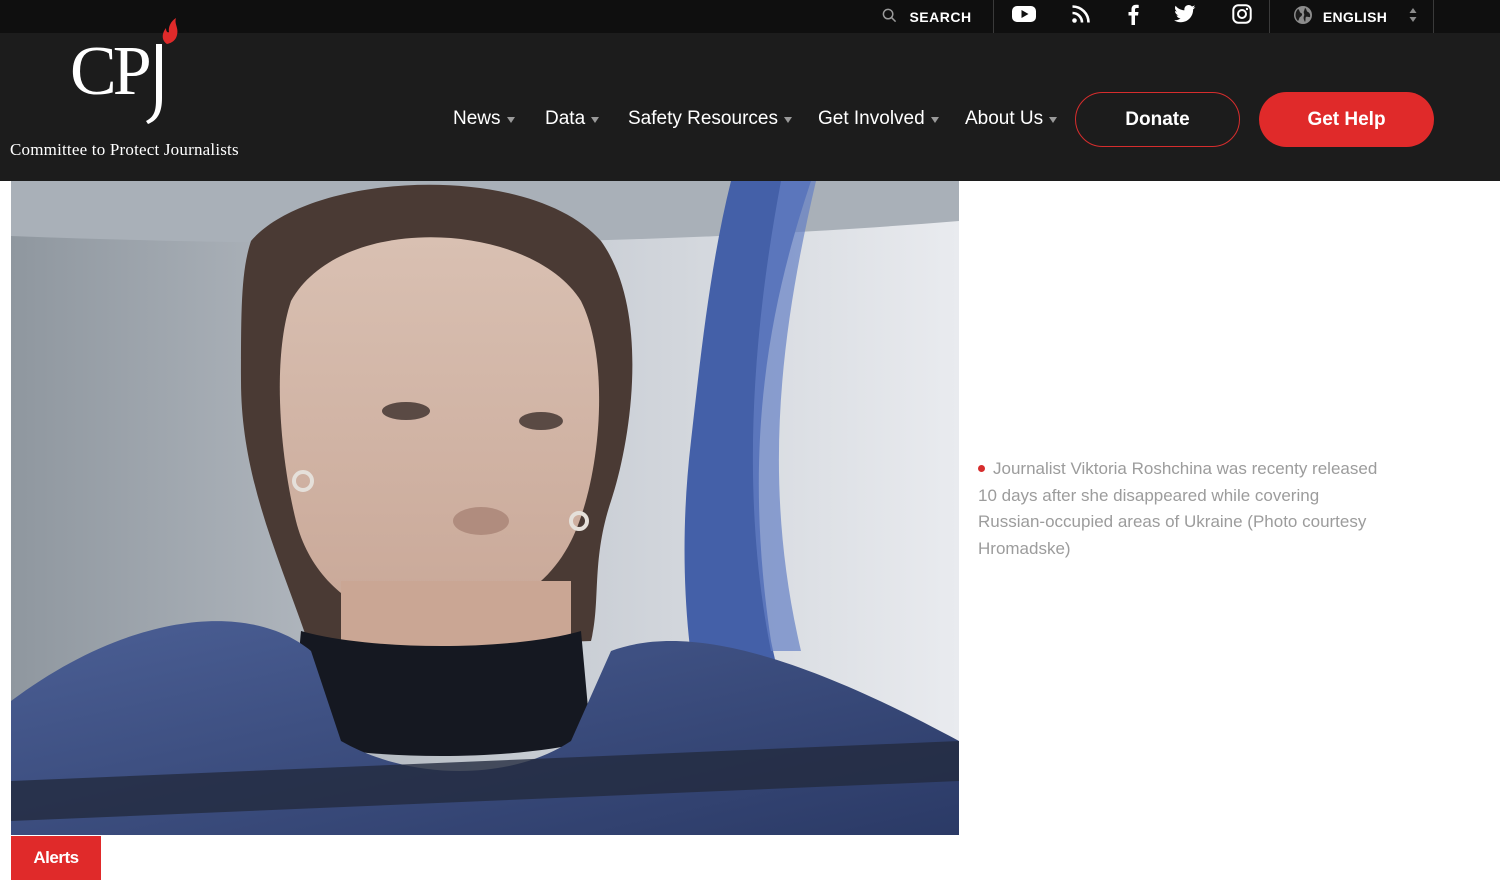  Describe the element at coordinates (703, 118) in the screenshot. I see `nav-item-label: Safety Resources` at that location.